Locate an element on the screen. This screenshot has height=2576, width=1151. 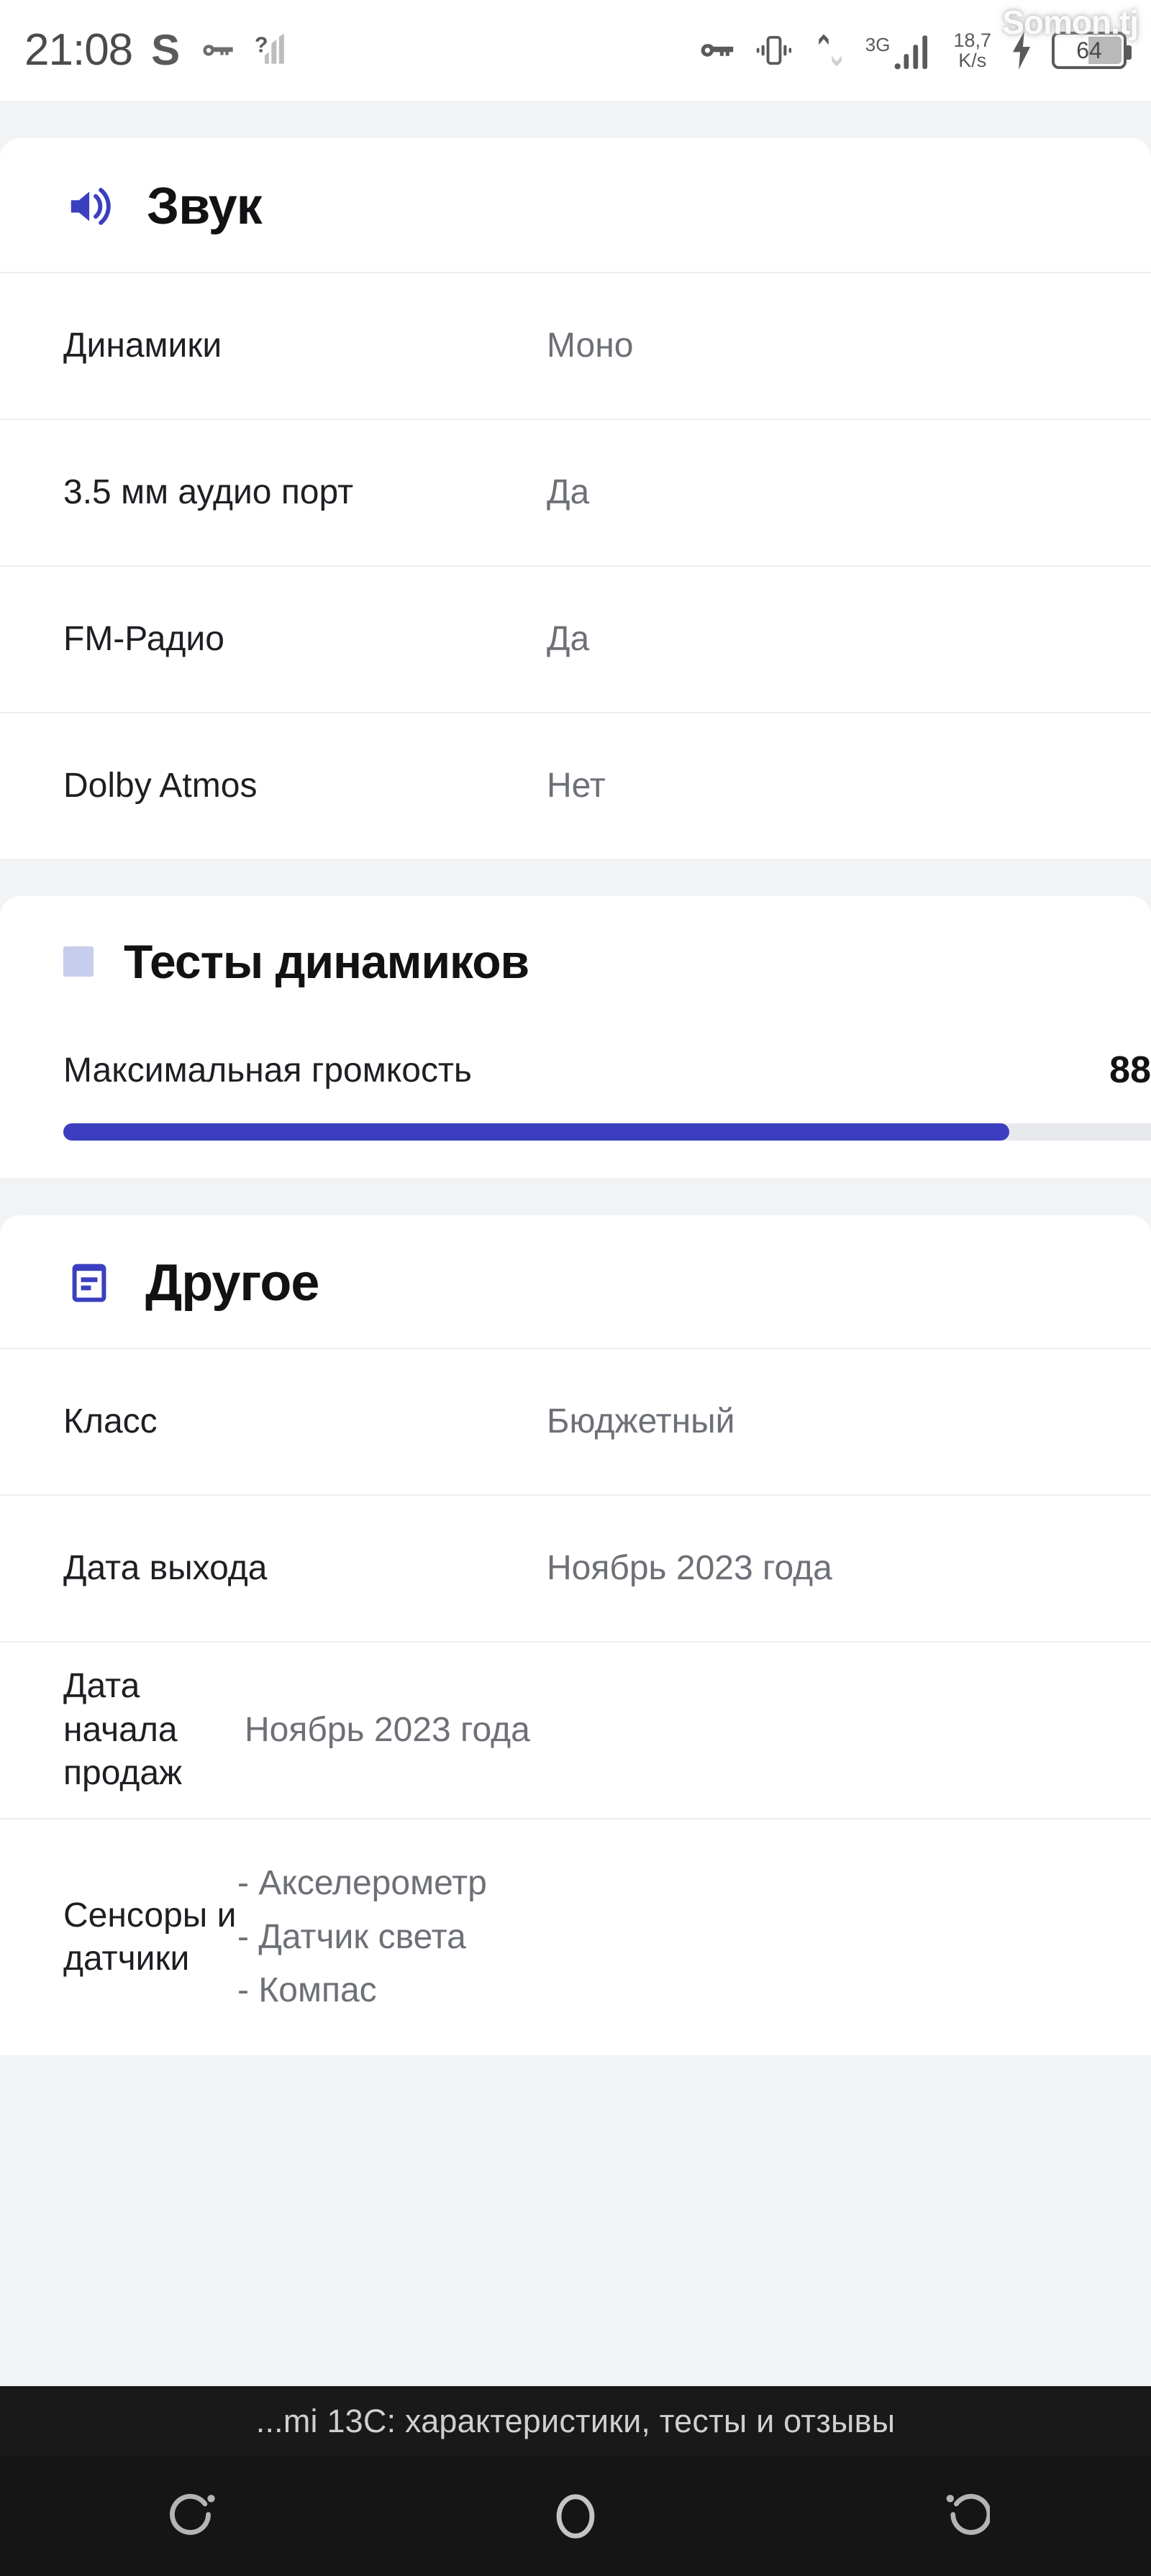
status-bar-left: 21:08 S ? is located at coordinates (159, 50).